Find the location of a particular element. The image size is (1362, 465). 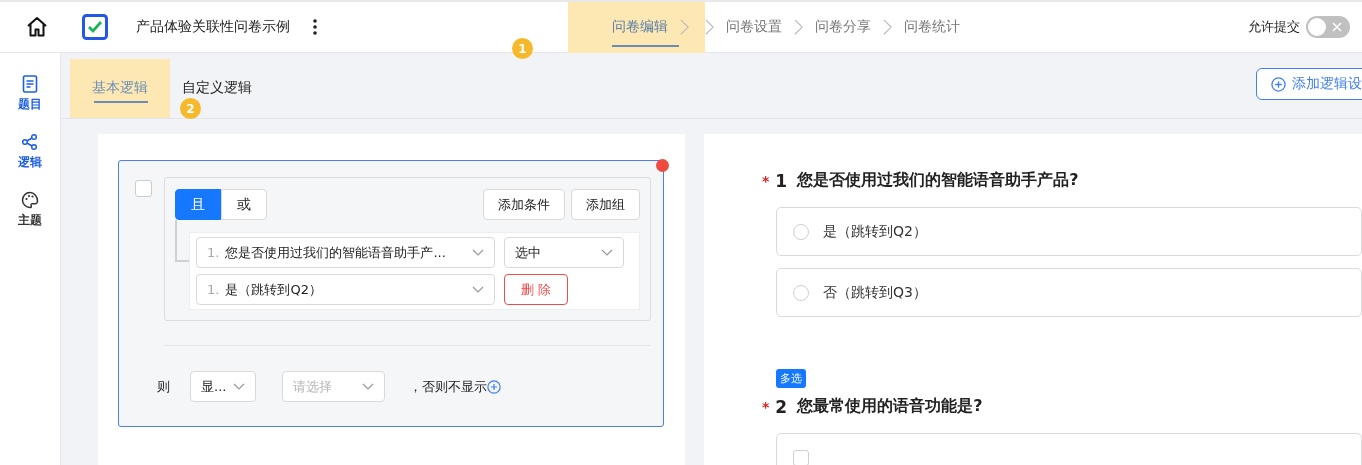

otherwise-text: ，否则不显示 is located at coordinates (448, 386).